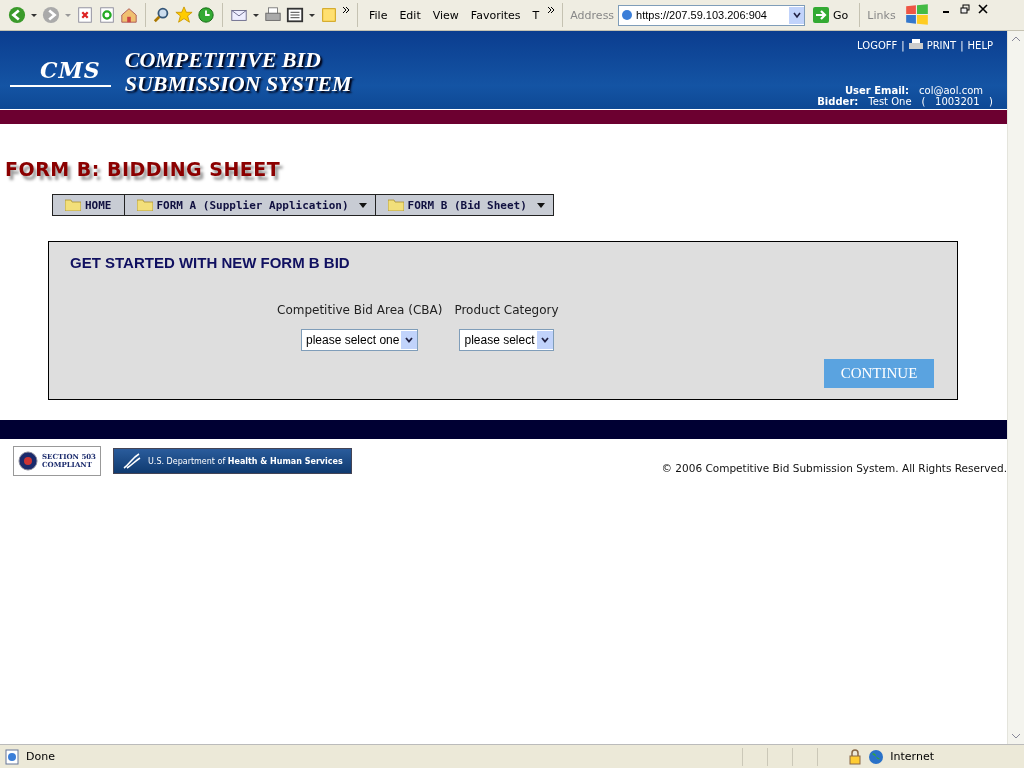 The width and height of the screenshot is (1024, 768). What do you see at coordinates (60, 72) in the screenshot?
I see `cms-logo: CMS` at bounding box center [60, 72].